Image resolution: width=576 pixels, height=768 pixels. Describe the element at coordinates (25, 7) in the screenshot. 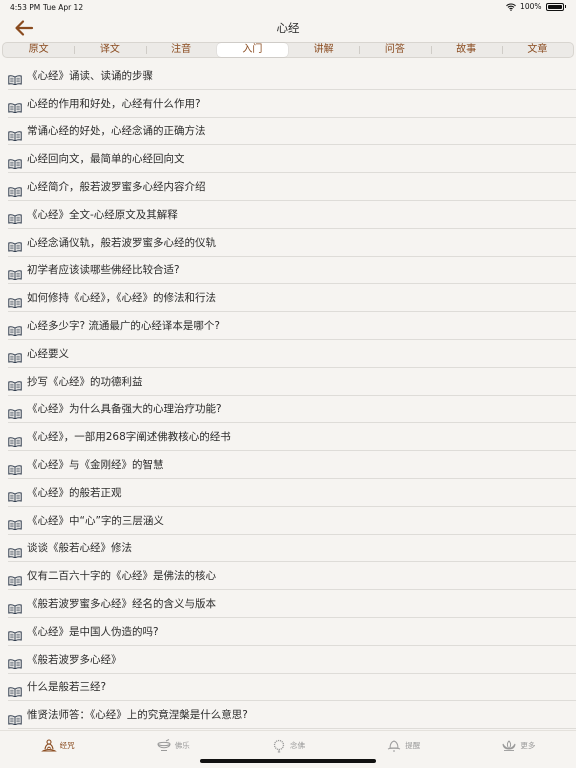

I see `status-time: 4:53 PM` at that location.